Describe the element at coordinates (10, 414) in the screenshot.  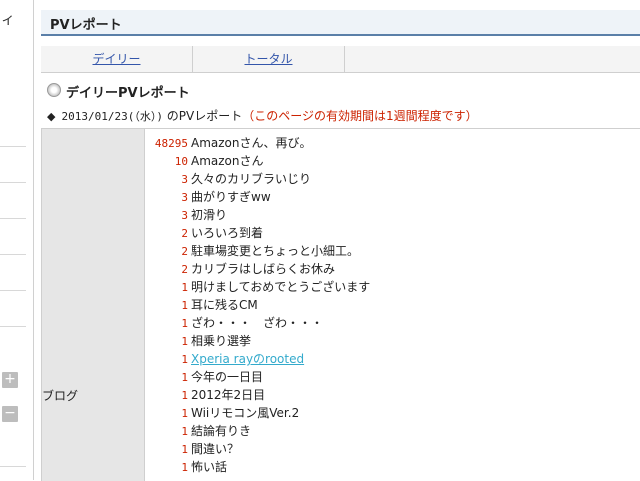
I see `zoom-out-button: −` at that location.